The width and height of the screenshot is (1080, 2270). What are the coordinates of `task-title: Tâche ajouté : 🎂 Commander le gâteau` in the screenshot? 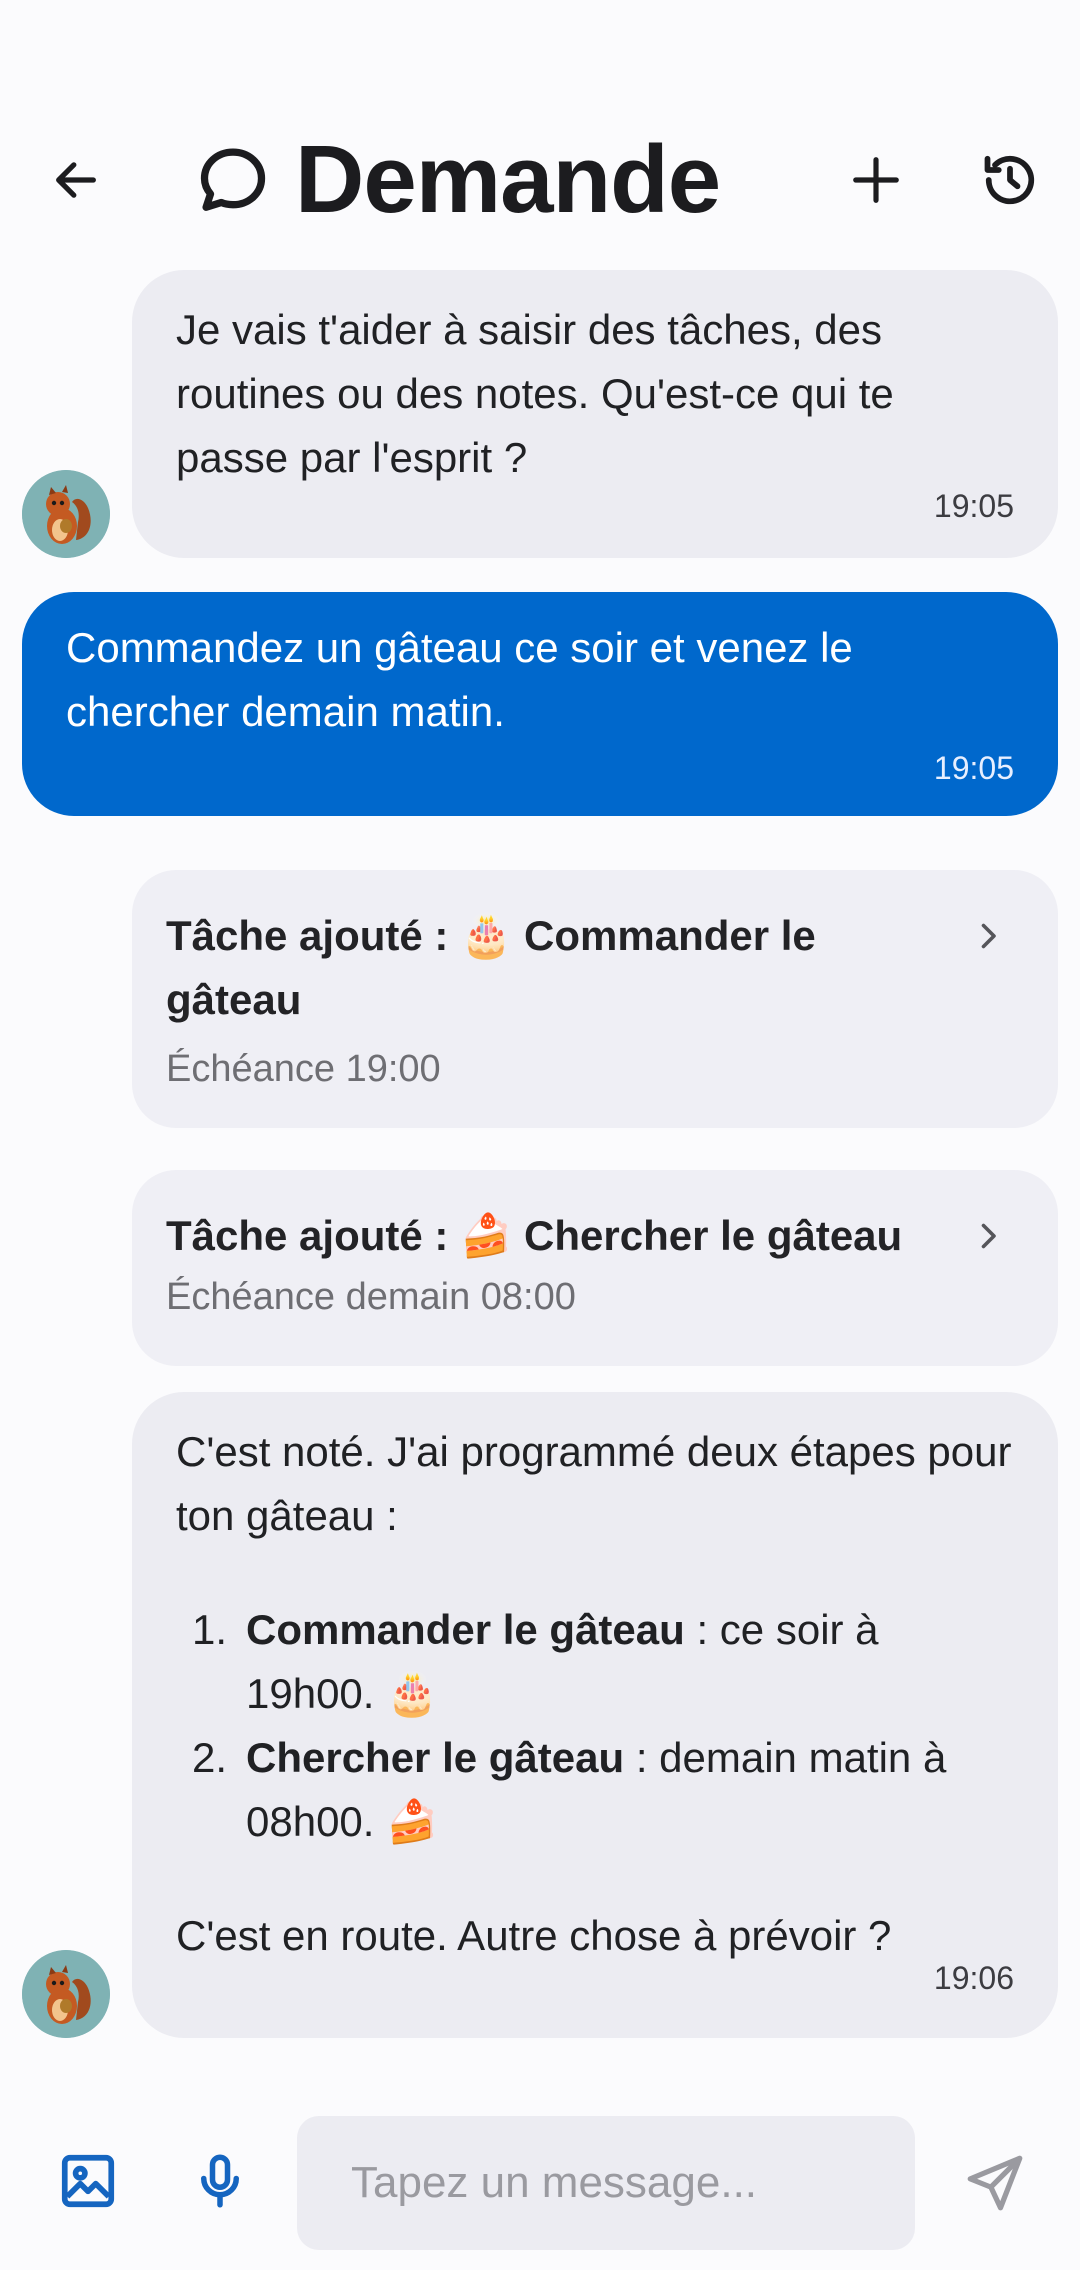 It's located at (491, 967).